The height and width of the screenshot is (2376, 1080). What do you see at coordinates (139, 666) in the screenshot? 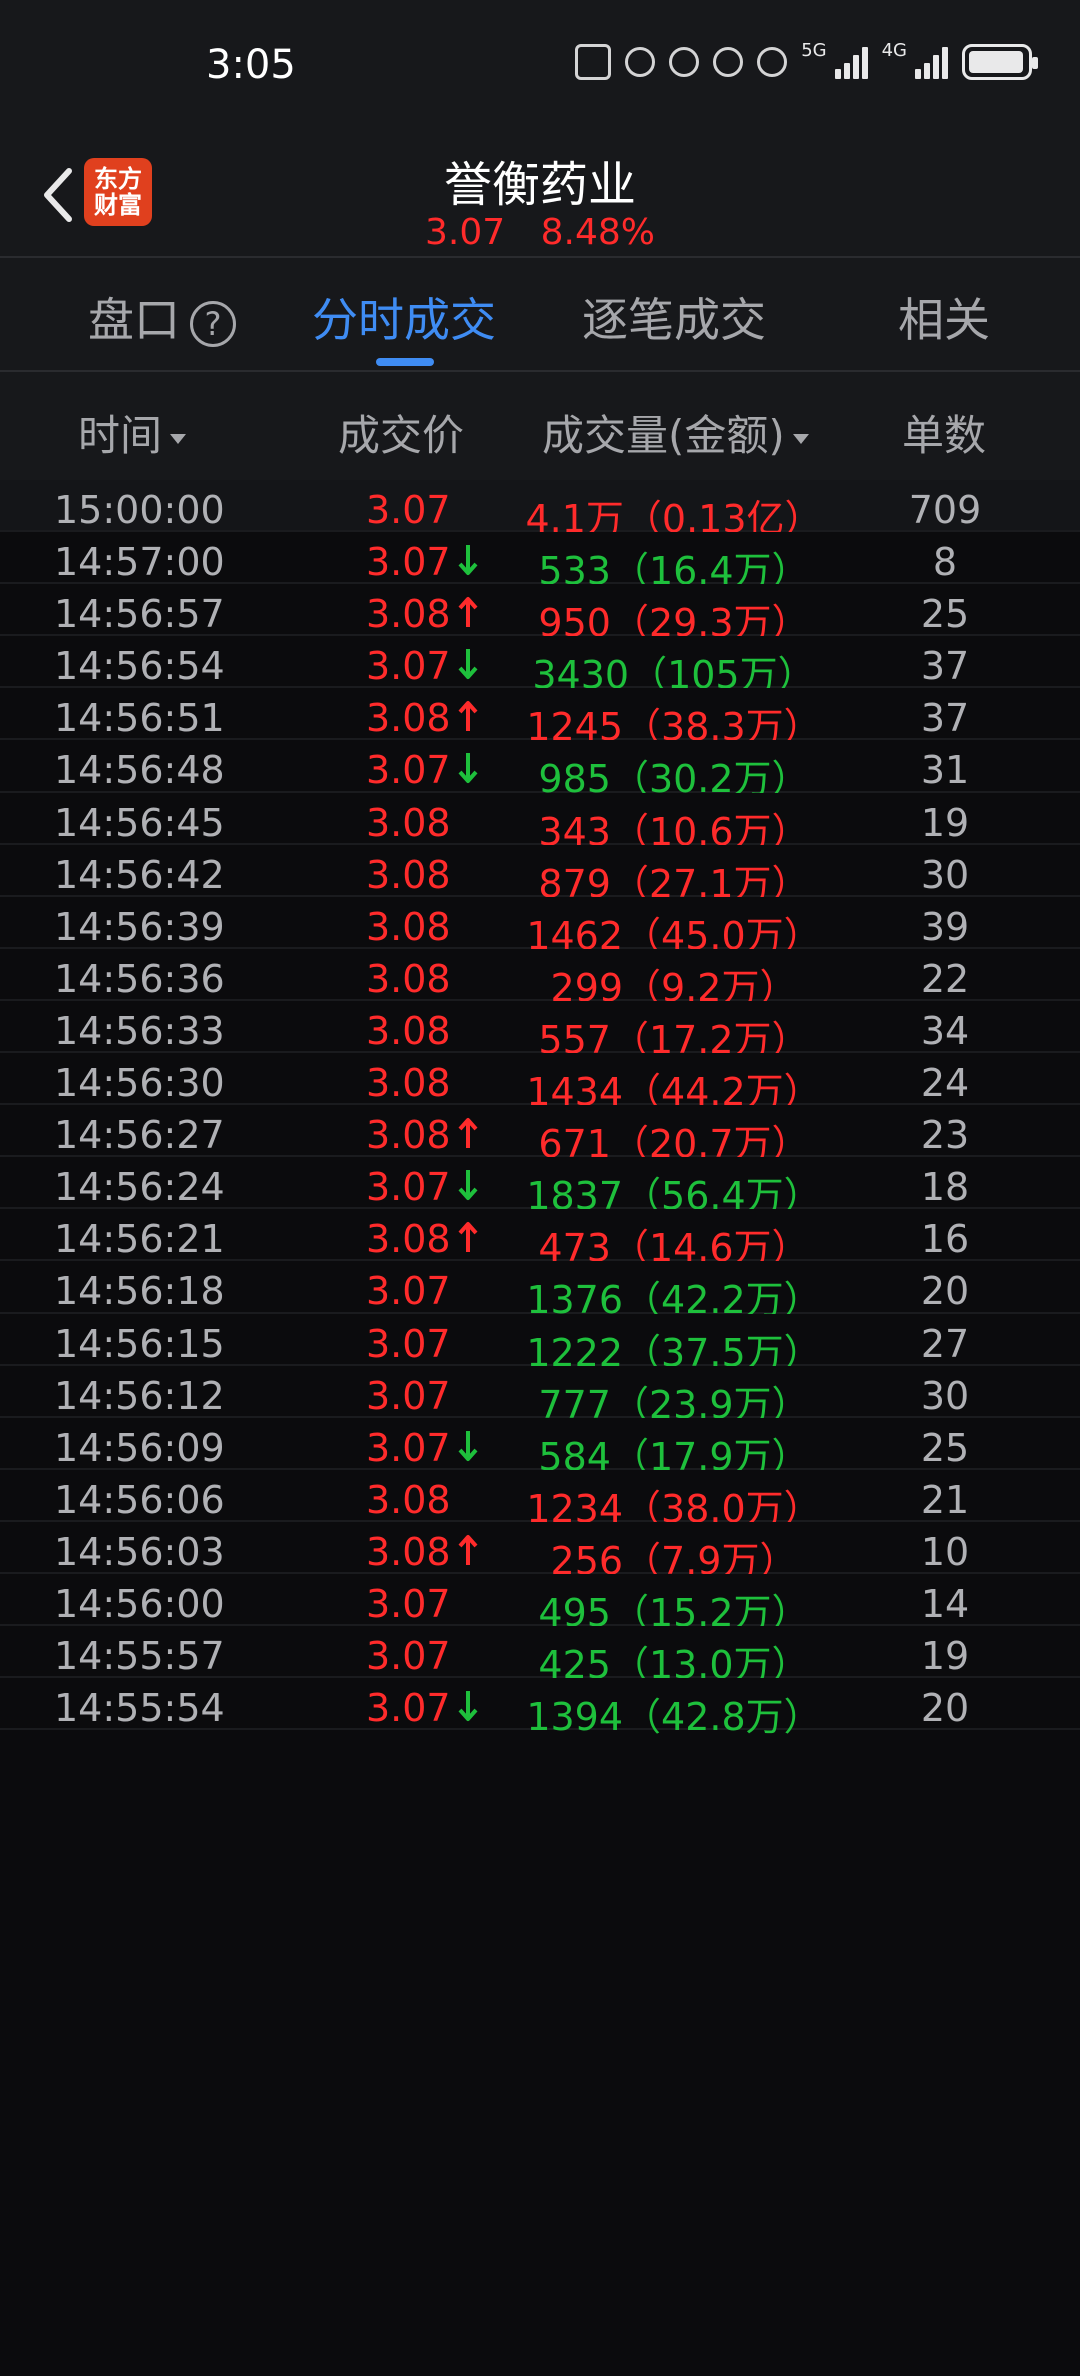
I see `trade-time: 14:56:54` at bounding box center [139, 666].